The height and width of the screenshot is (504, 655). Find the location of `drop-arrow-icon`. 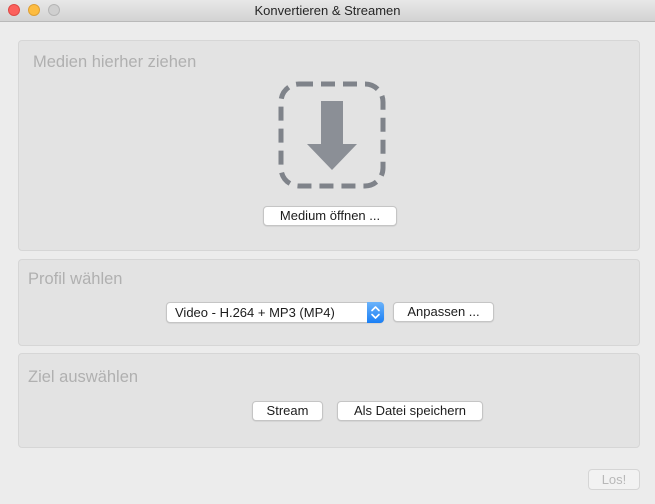

drop-arrow-icon is located at coordinates (332, 135).